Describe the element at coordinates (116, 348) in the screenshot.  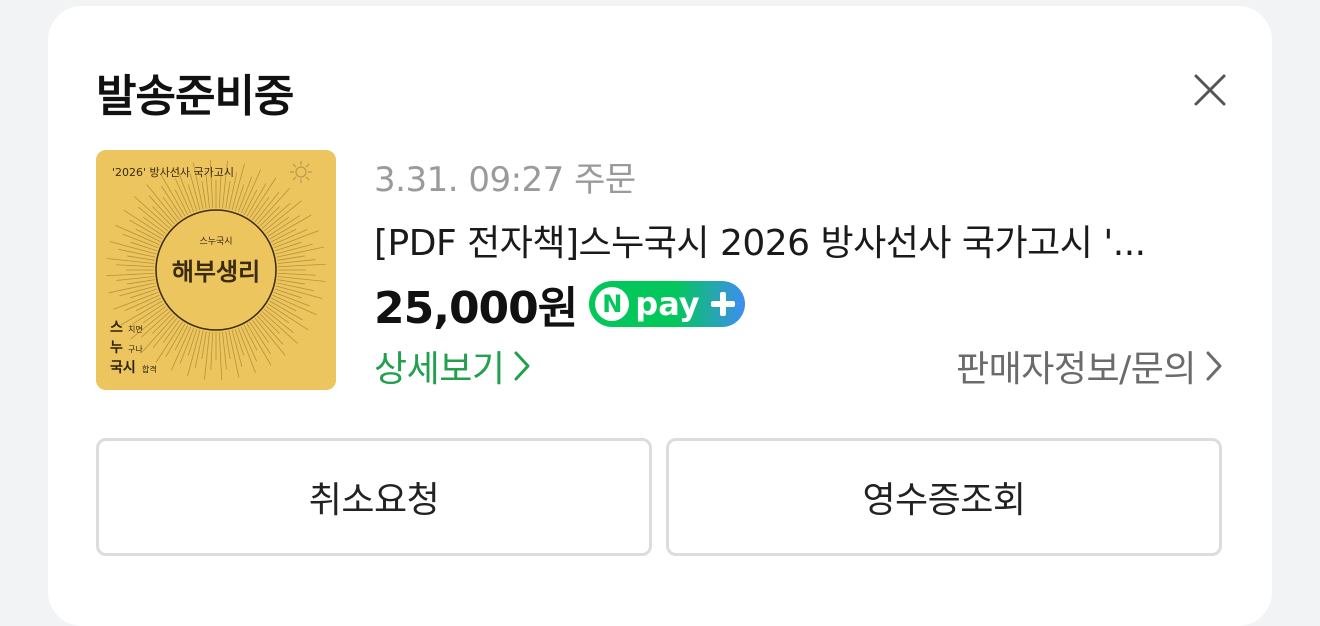
I see `thumb-side-big-2: 누` at that location.